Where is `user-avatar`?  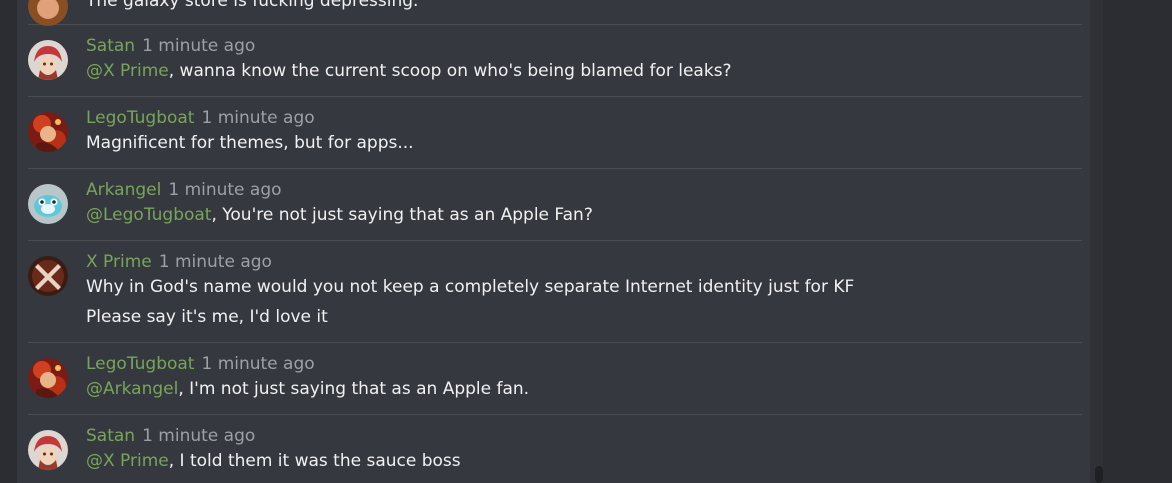 user-avatar is located at coordinates (48, 13).